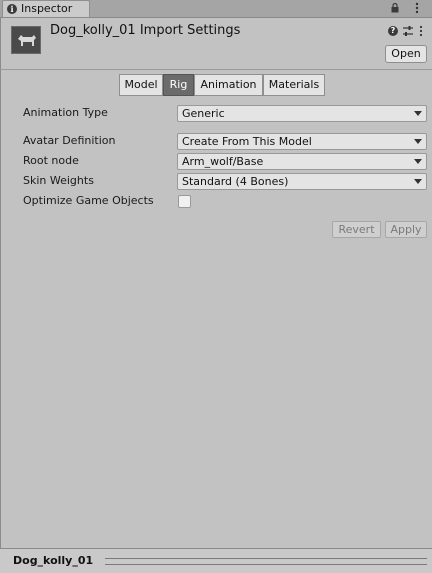  What do you see at coordinates (216, 69) in the screenshot?
I see `header-divider` at bounding box center [216, 69].